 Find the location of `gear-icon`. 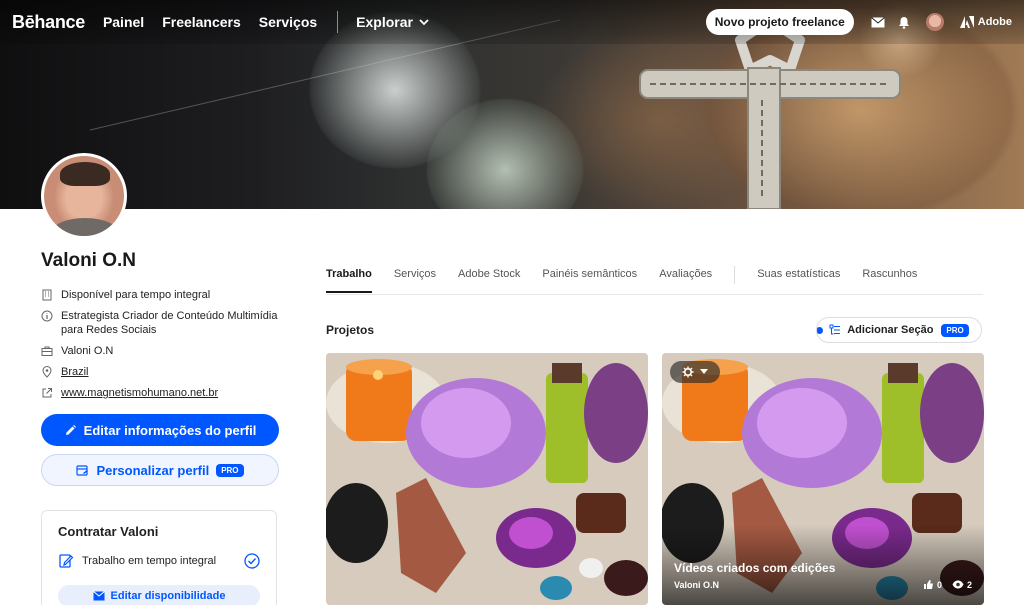

gear-icon is located at coordinates (688, 372).